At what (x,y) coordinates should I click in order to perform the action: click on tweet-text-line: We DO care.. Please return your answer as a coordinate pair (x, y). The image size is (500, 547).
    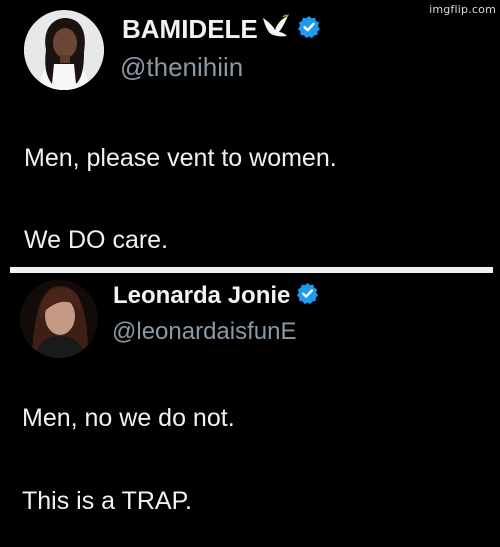
    Looking at the image, I should click on (96, 240).